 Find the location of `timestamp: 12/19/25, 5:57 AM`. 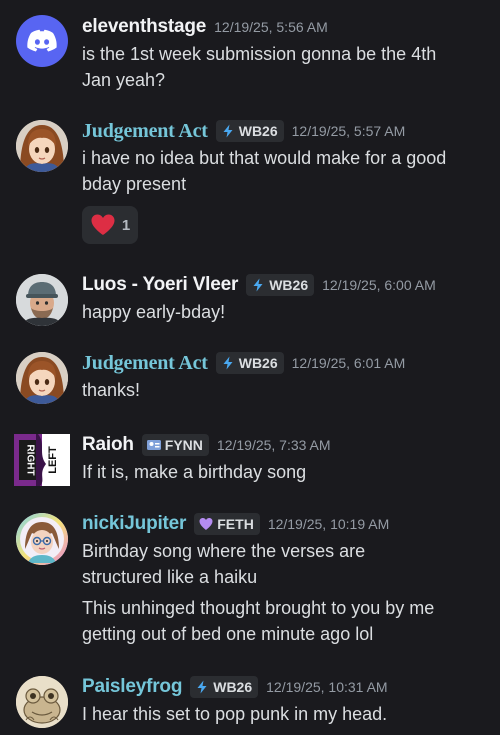

timestamp: 12/19/25, 5:57 AM is located at coordinates (348, 131).